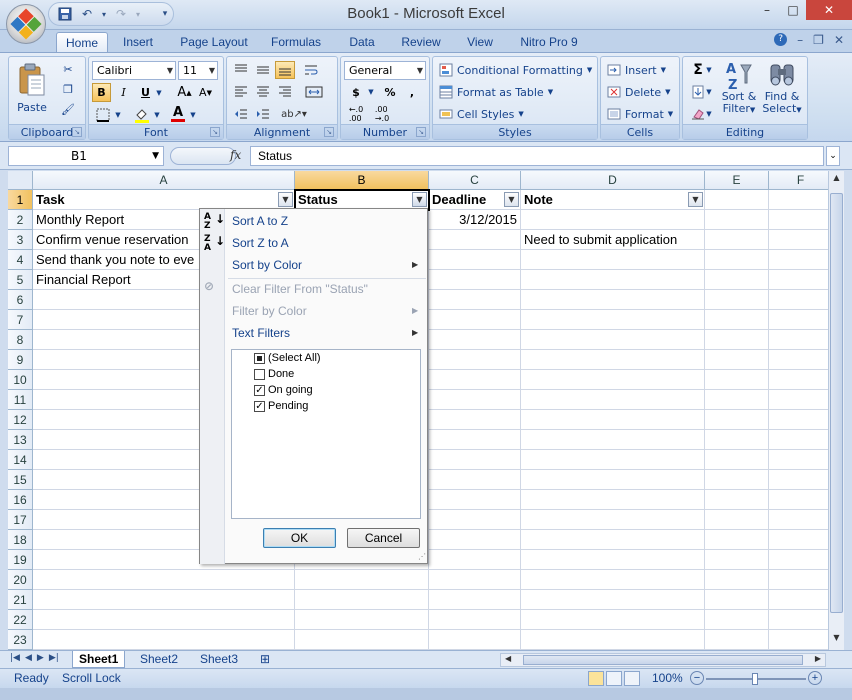 This screenshot has height=700, width=852. I want to click on row-header: 11, so click(20, 400).